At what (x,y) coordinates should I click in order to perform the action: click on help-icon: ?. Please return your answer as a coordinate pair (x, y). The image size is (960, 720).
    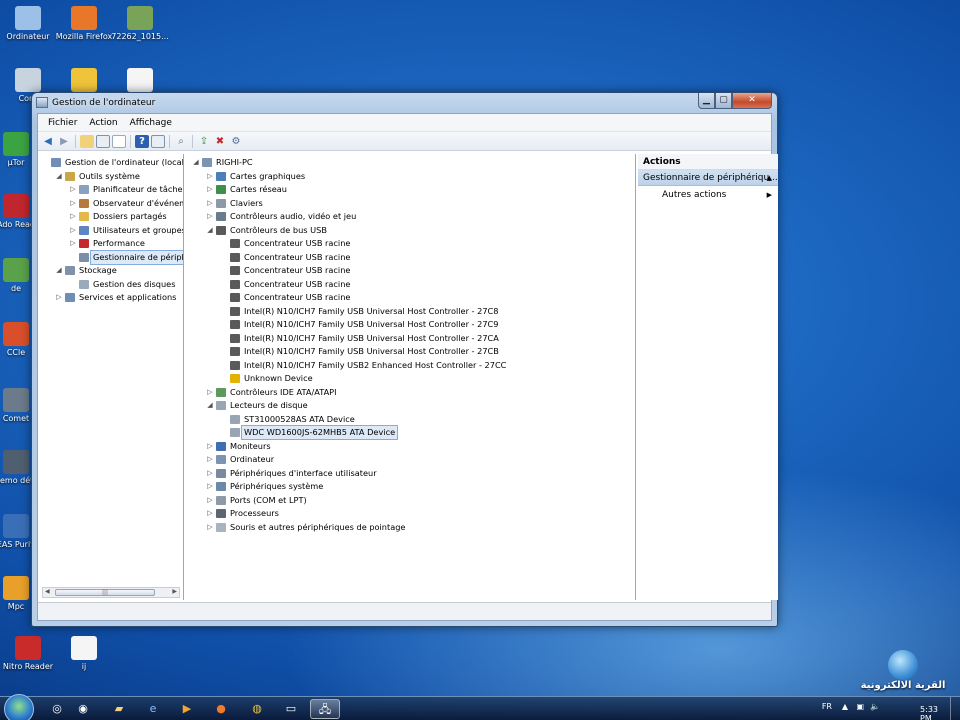
    Looking at the image, I should click on (142, 141).